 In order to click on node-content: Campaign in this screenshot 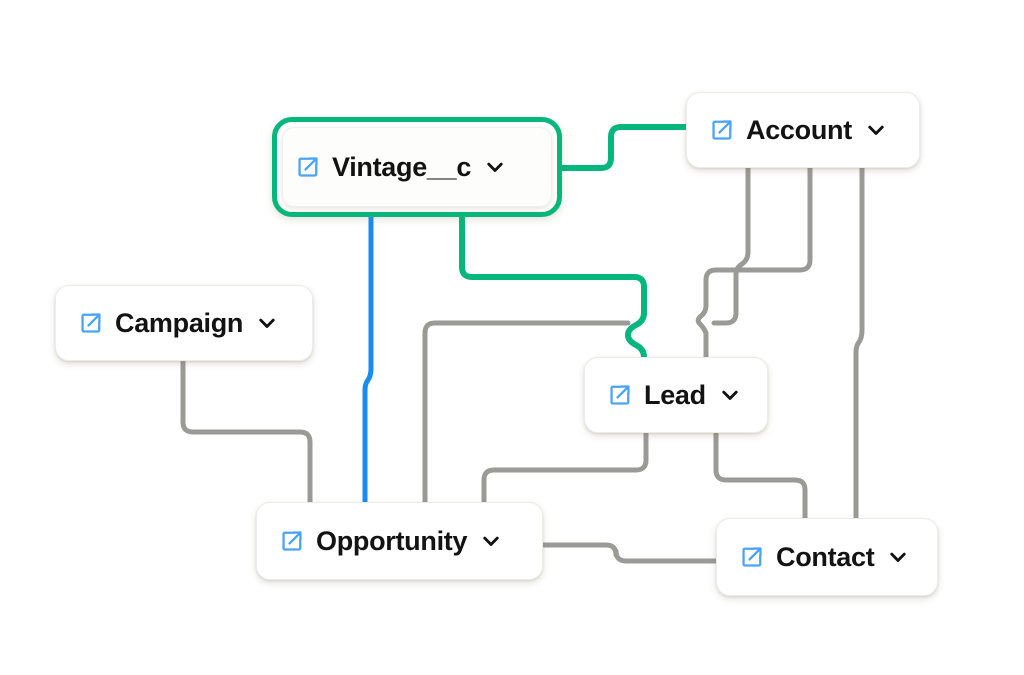, I will do `click(177, 322)`.